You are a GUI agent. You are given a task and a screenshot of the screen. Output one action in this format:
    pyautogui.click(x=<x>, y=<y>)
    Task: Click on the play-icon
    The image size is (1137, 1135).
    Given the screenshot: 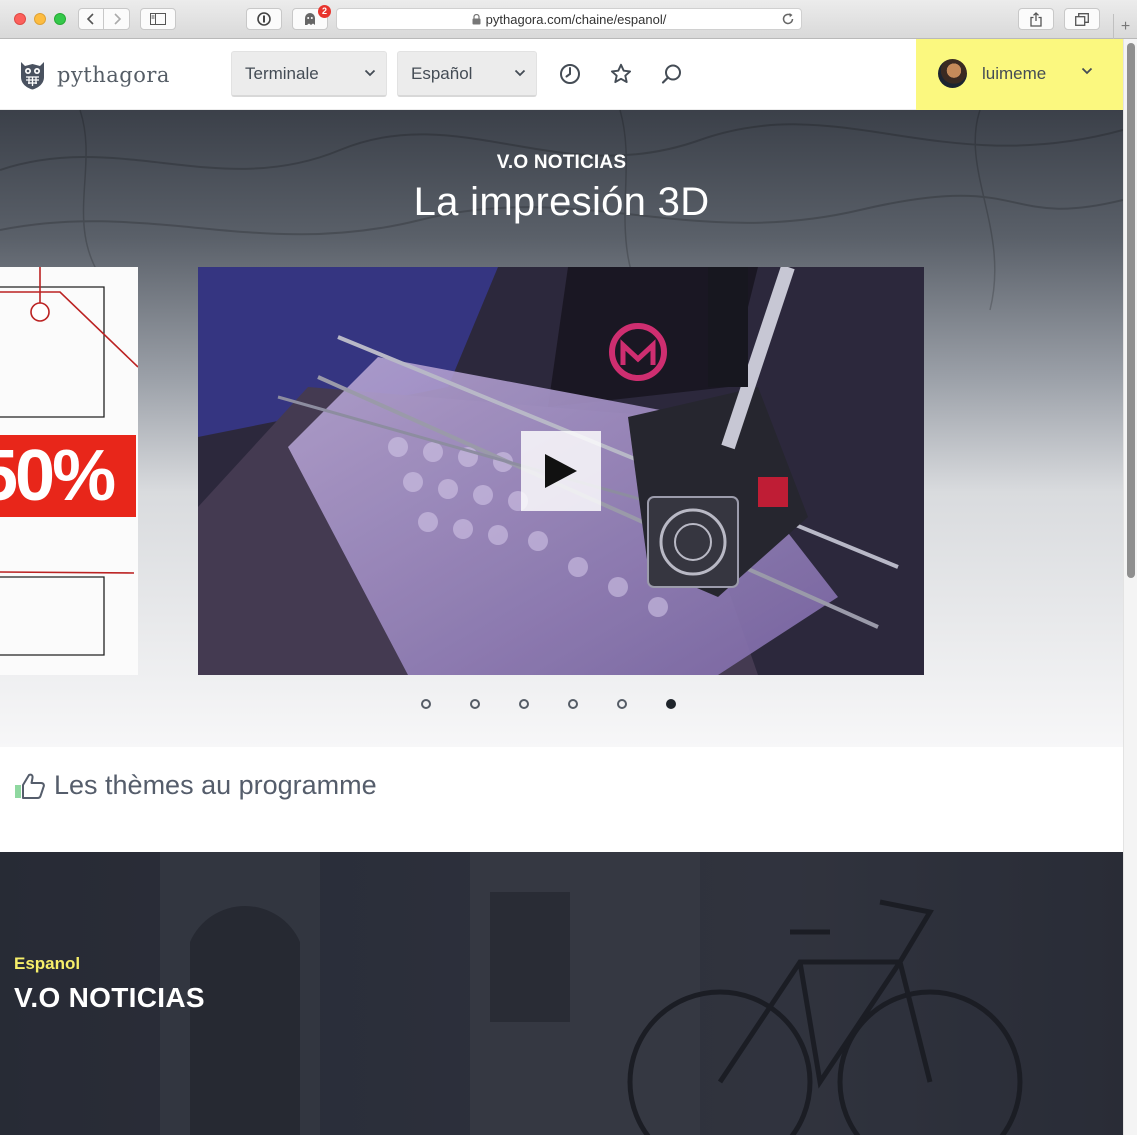 What is the action you would take?
    pyautogui.click(x=561, y=471)
    